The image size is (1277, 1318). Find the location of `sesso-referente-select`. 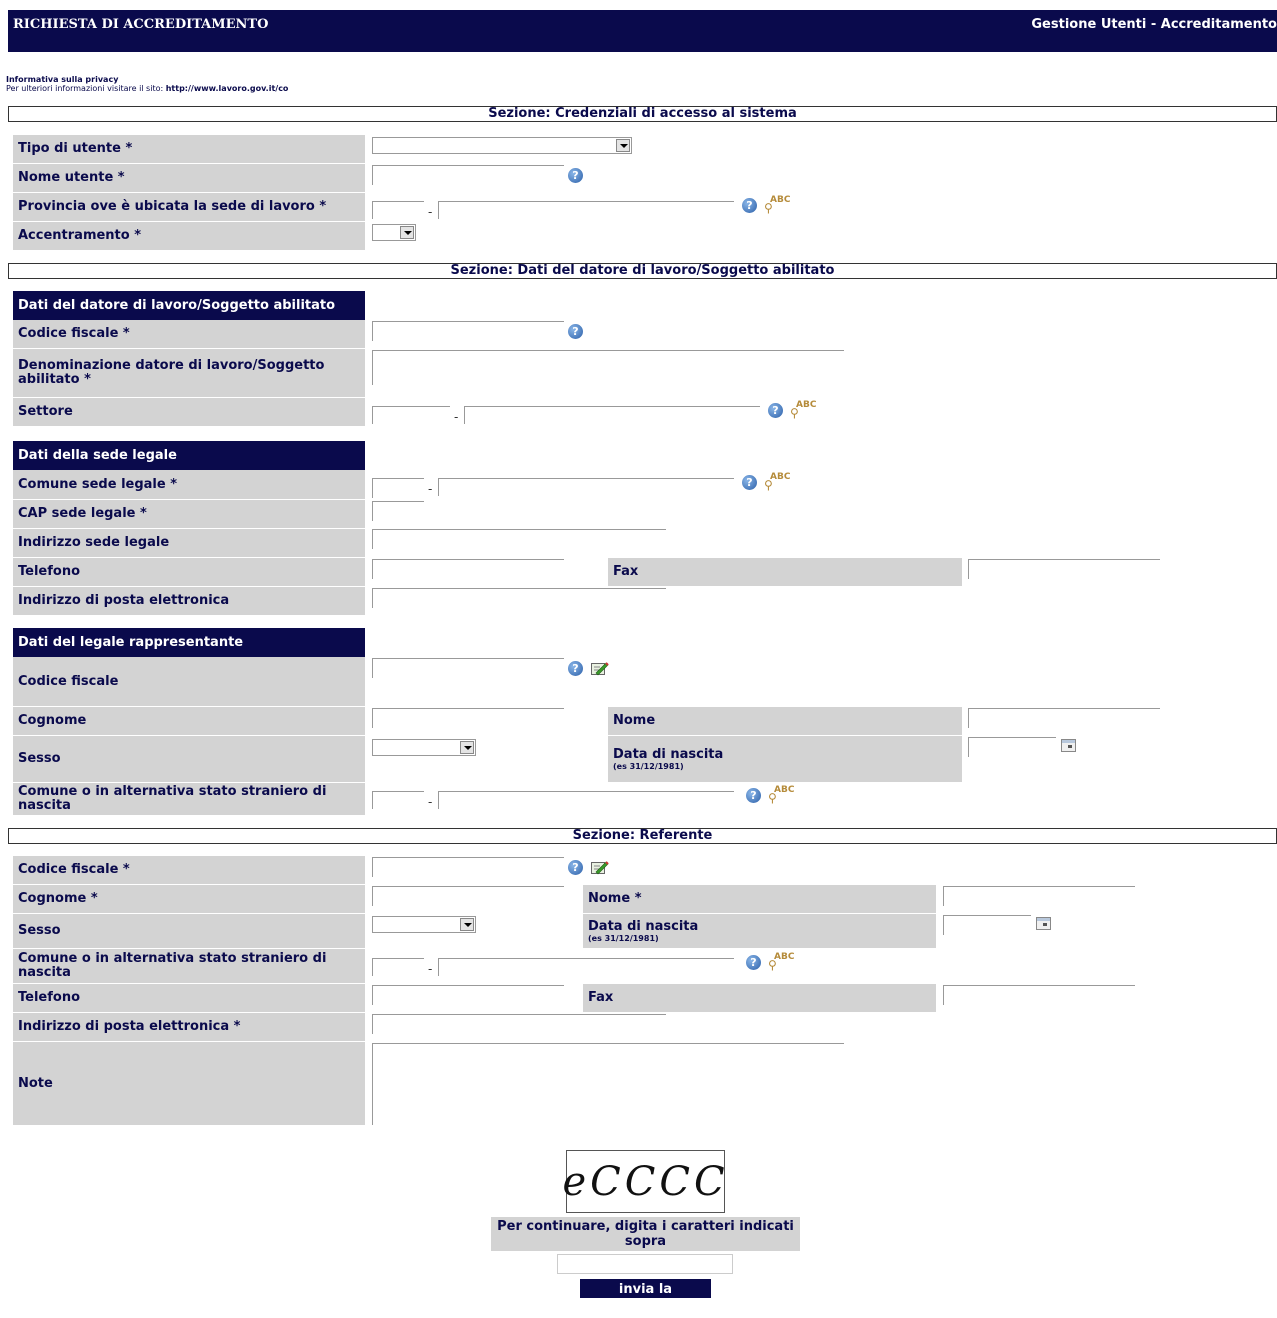

sesso-referente-select is located at coordinates (424, 924).